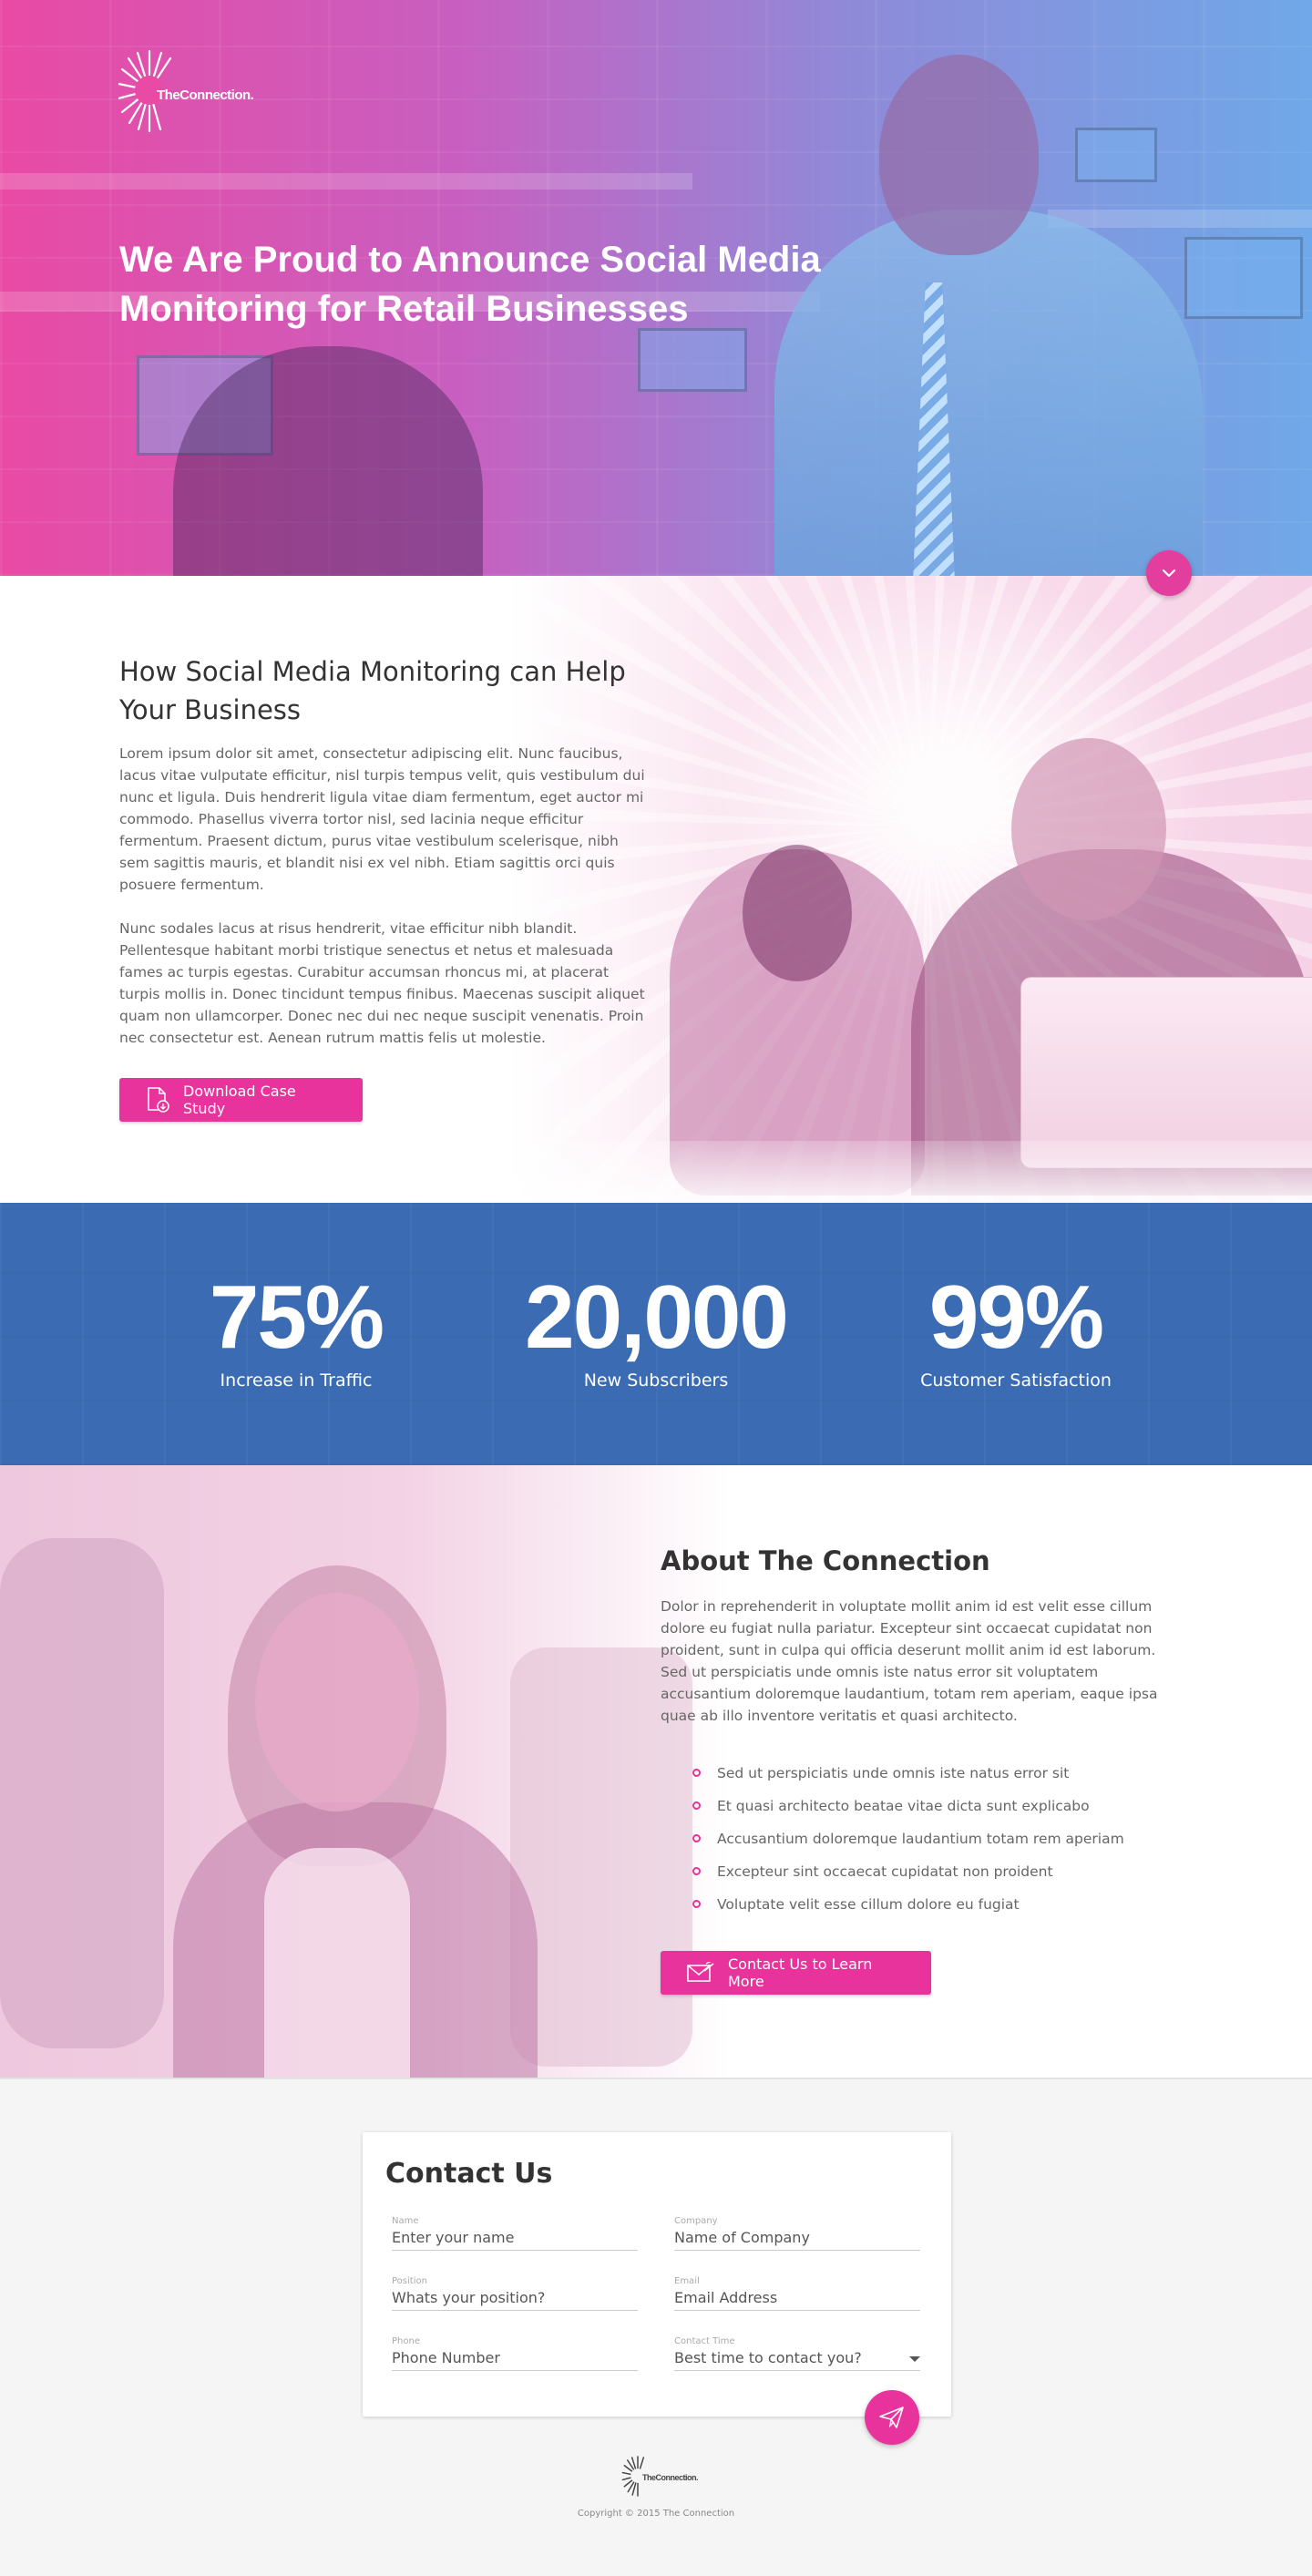  What do you see at coordinates (410, 2281) in the screenshot?
I see `position-label: Position` at bounding box center [410, 2281].